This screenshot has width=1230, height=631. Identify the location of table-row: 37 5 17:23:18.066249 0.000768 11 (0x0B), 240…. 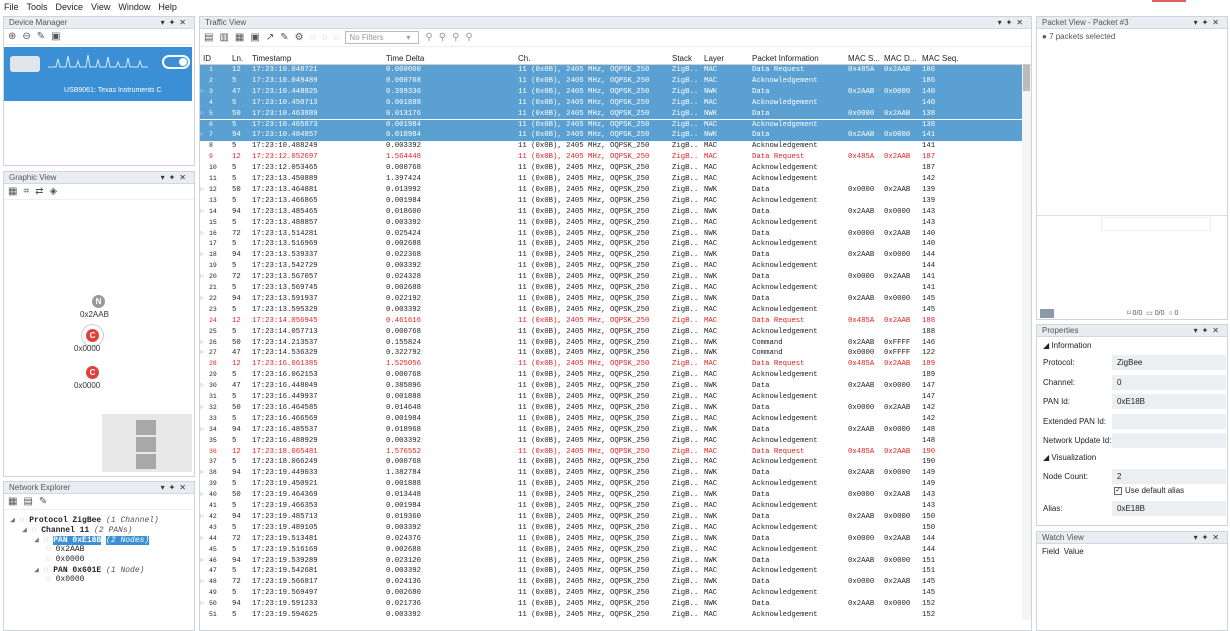
(611, 462).